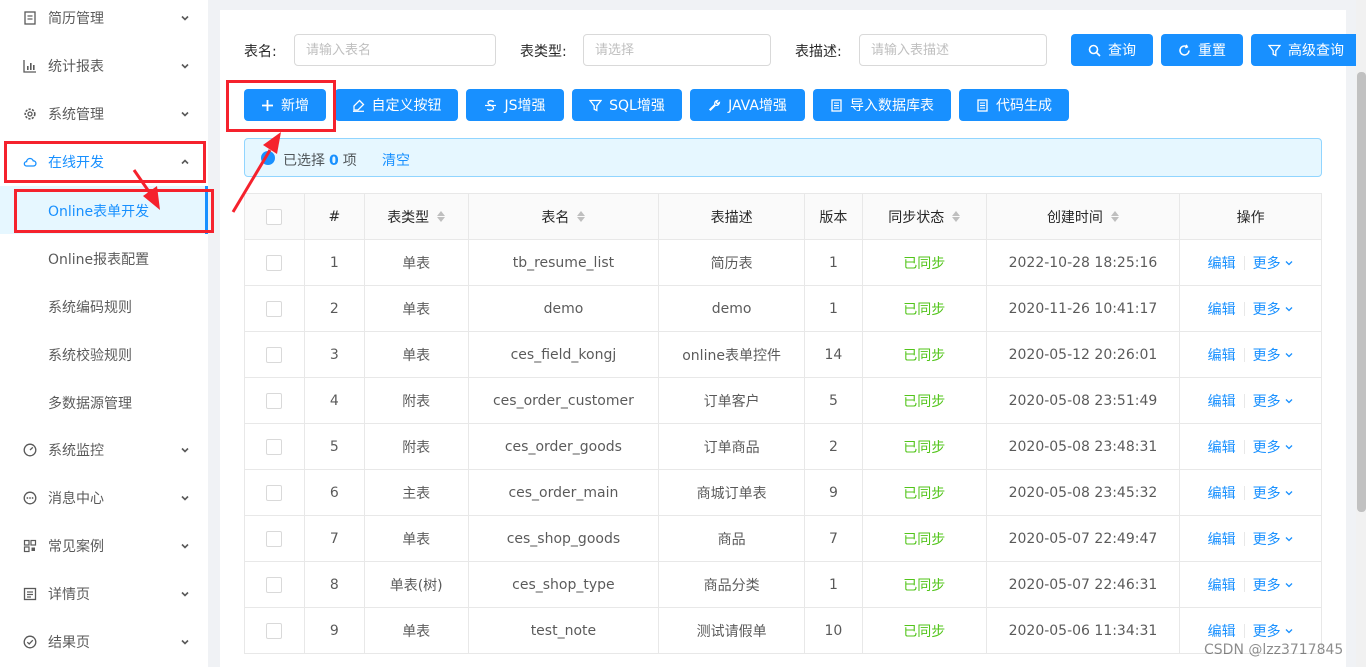  Describe the element at coordinates (104, 258) in the screenshot. I see `sidebar-subitem-online-report: Online报表配置` at that location.